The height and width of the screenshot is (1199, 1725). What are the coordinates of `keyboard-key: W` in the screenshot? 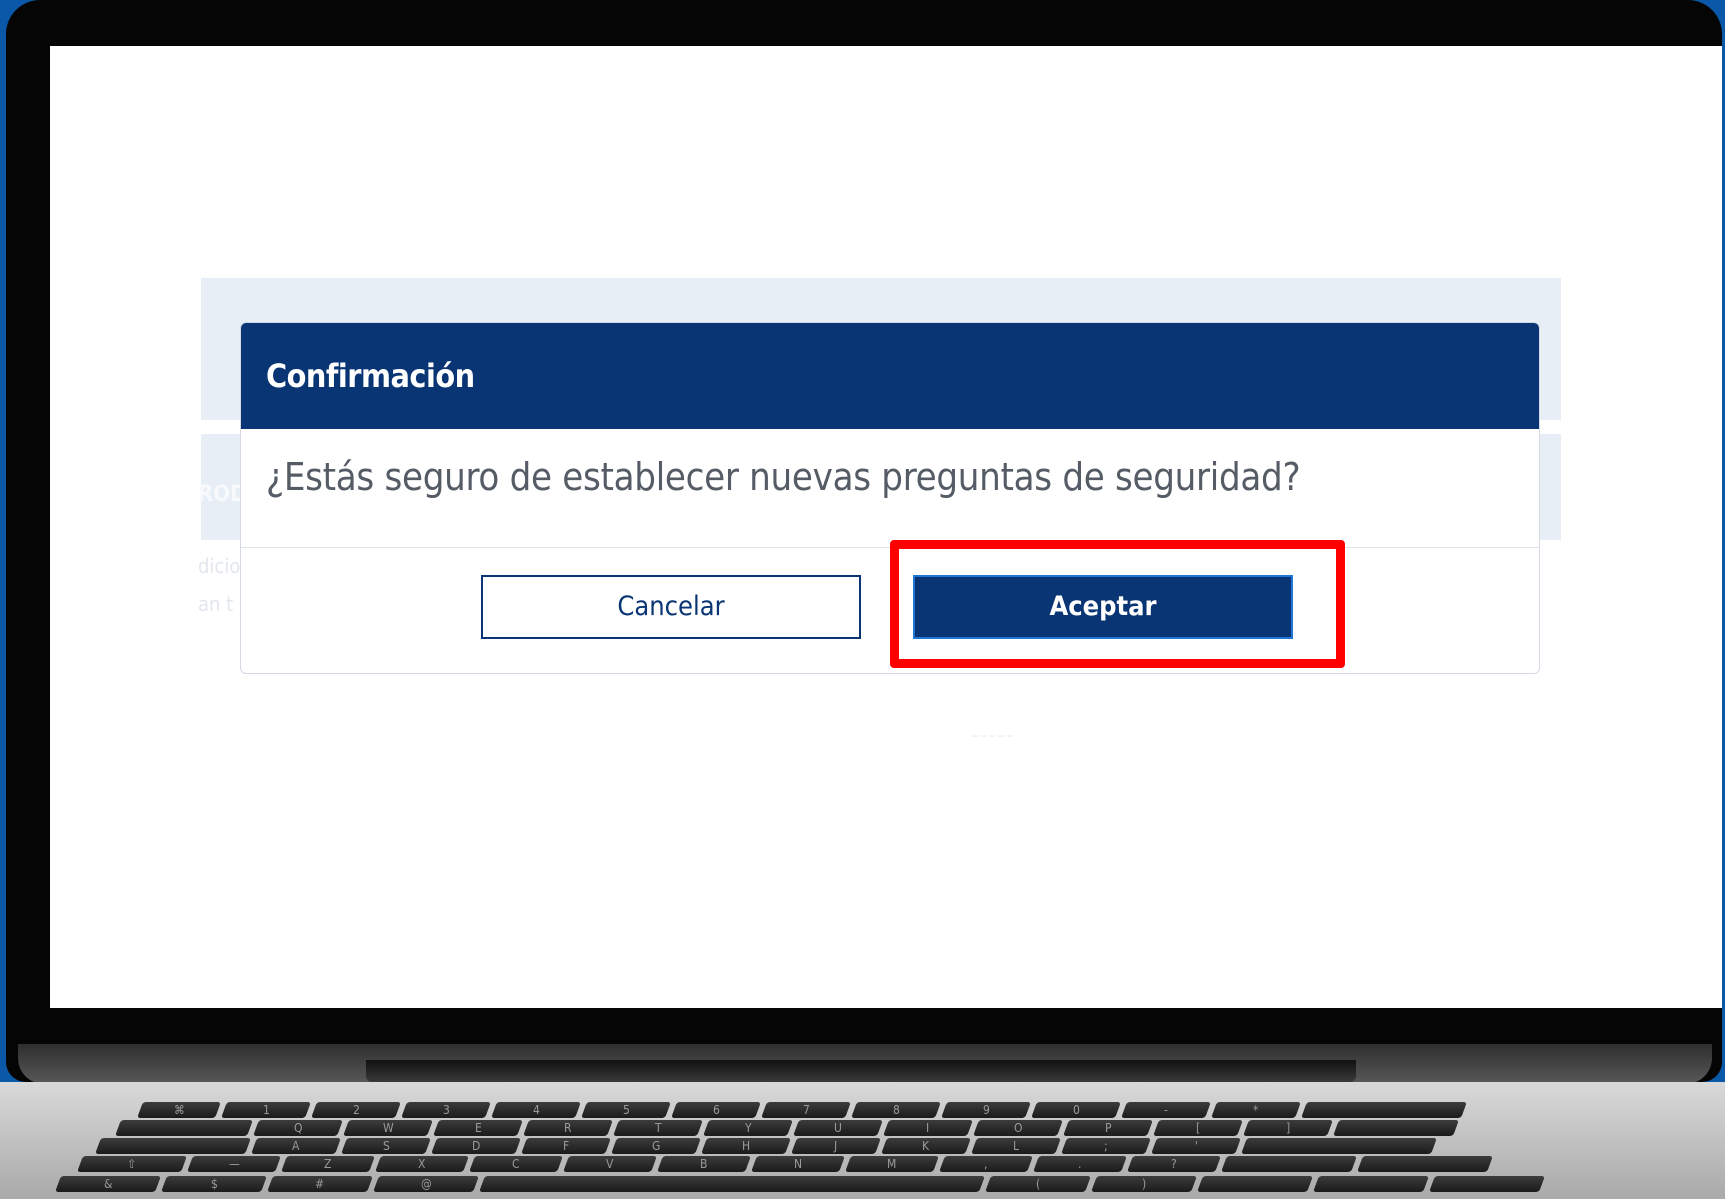 It's located at (388, 1128).